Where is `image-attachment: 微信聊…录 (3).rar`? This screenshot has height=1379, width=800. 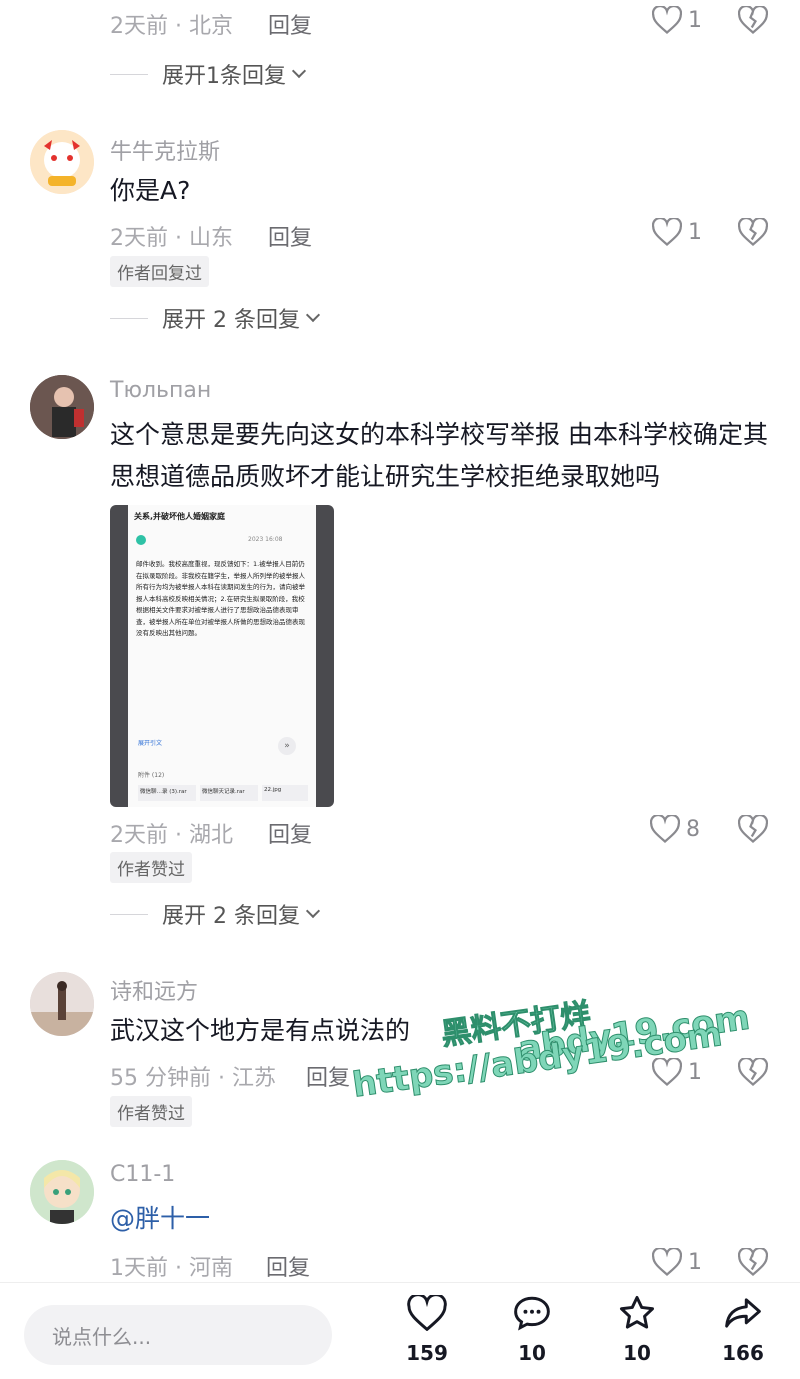 image-attachment: 微信聊…录 (3).rar is located at coordinates (167, 793).